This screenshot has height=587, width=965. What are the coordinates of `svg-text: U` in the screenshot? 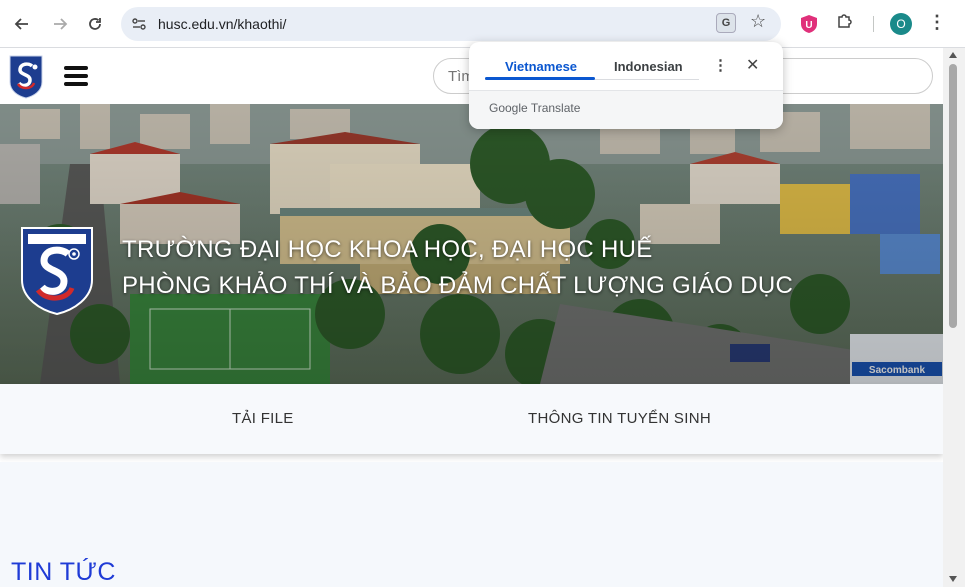 It's located at (808, 25).